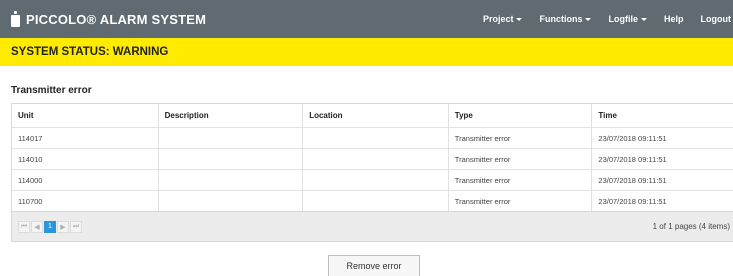  What do you see at coordinates (561, 19) in the screenshot?
I see `menu-functions-label: Functions` at bounding box center [561, 19].